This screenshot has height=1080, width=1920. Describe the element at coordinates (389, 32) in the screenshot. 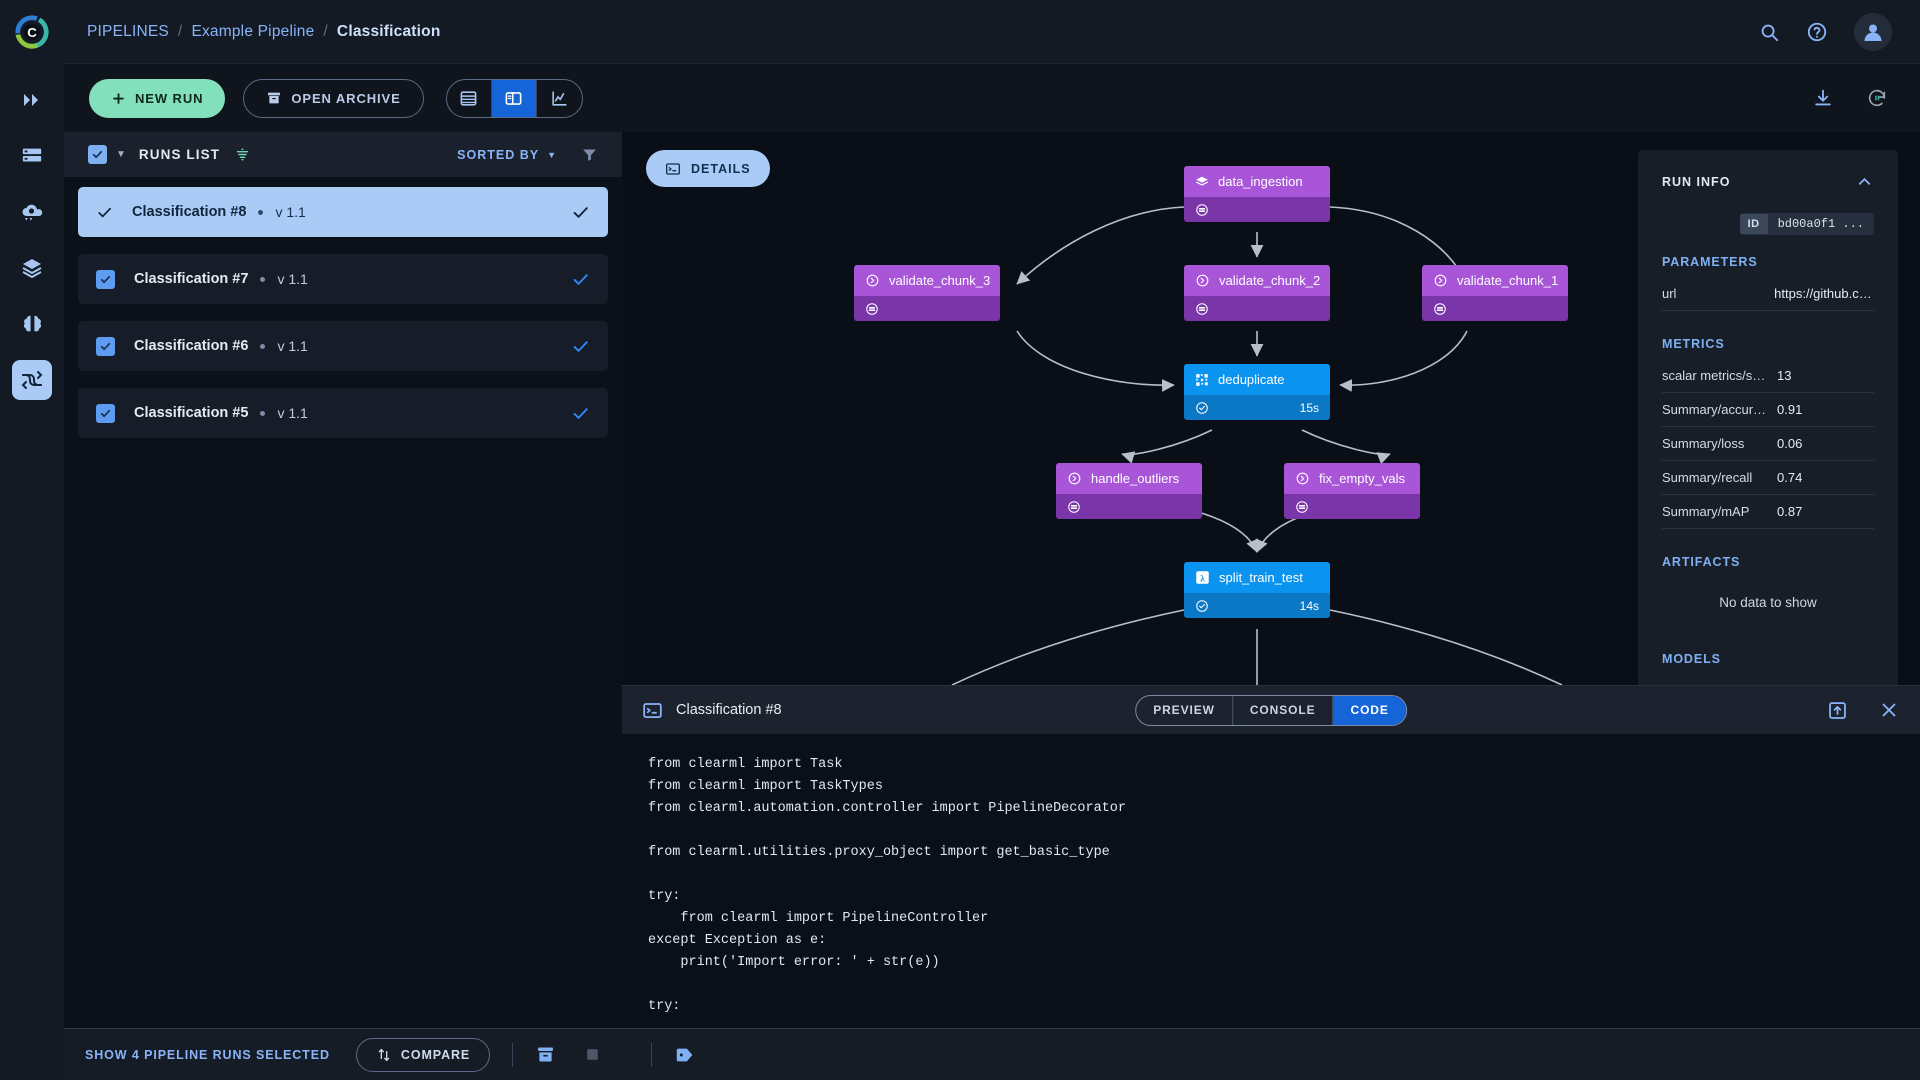

I see `breadcrumb-classification: Classification` at that location.